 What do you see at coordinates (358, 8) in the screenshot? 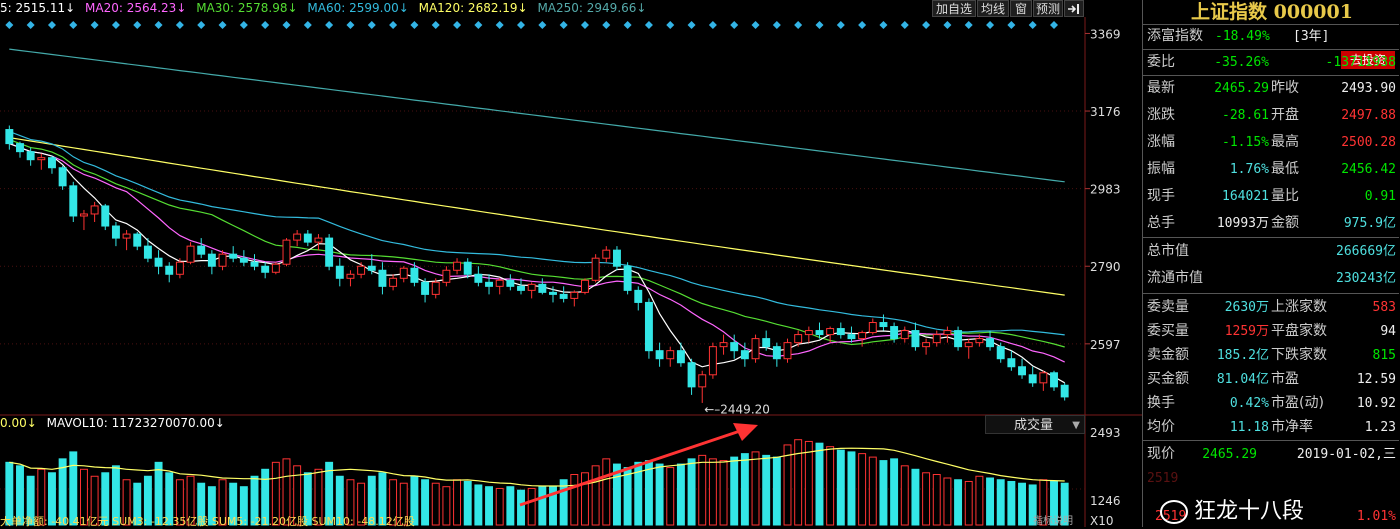
I see `ma60-legend: MA60: 2599.00↓` at bounding box center [358, 8].